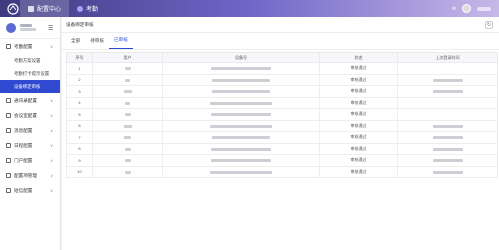 Image resolution: width=499 pixels, height=250 pixels. What do you see at coordinates (282, 137) in the screenshot?
I see `table-row: 7 审核通过` at bounding box center [282, 137].